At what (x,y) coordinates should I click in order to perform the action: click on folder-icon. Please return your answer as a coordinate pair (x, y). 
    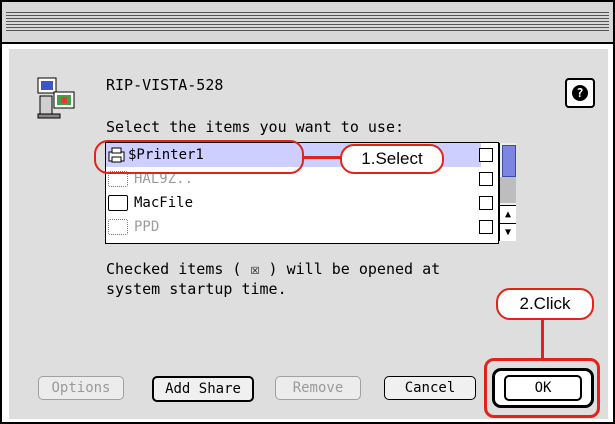
    Looking at the image, I should click on (118, 203).